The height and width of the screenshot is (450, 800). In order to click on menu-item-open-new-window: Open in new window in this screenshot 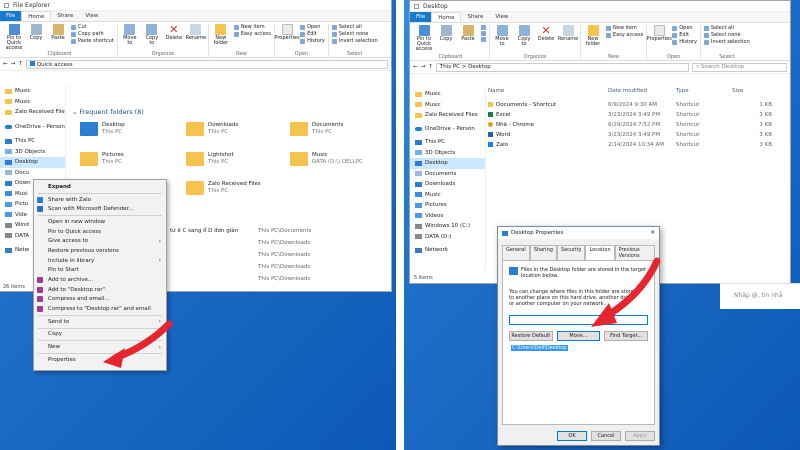, I will do `click(100, 222)`.